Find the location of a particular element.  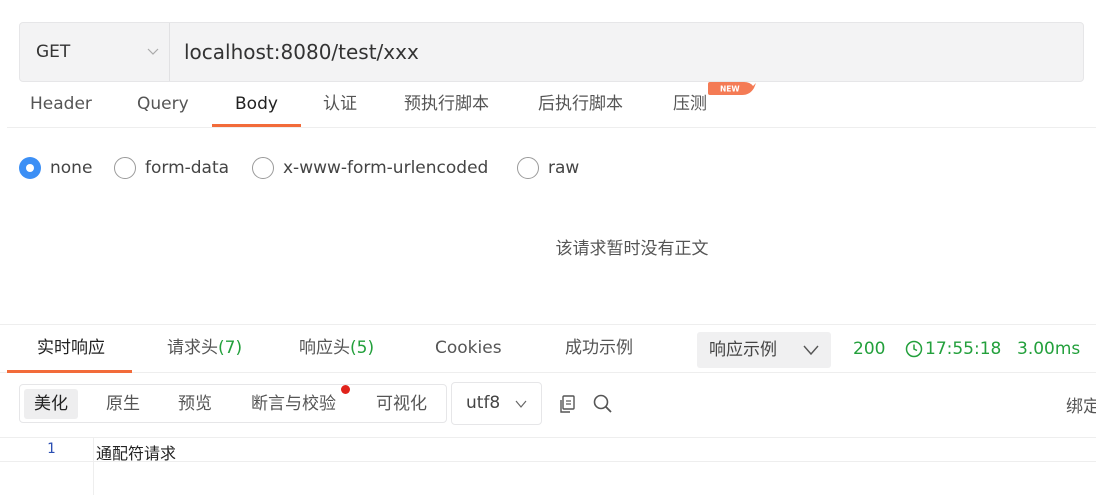

tab-label: Cookies is located at coordinates (468, 348).